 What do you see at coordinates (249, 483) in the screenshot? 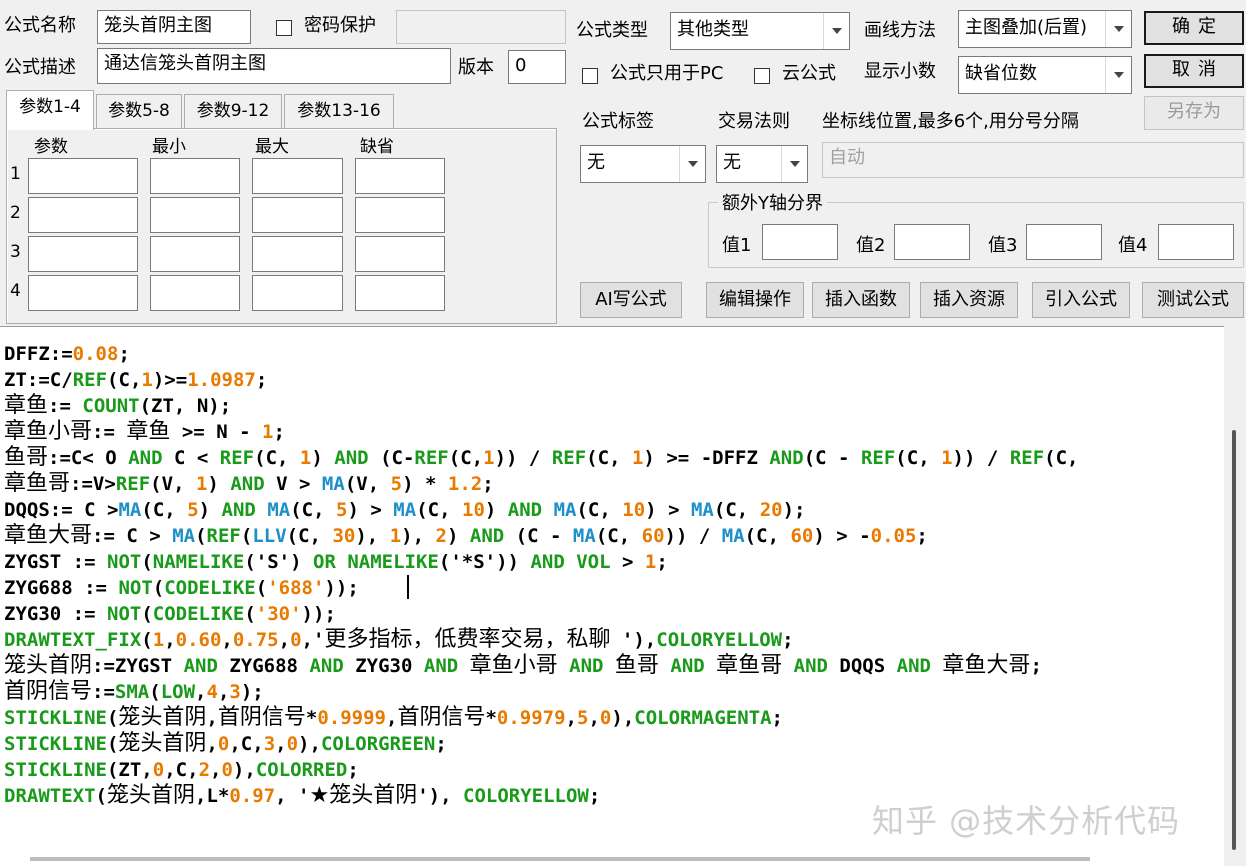
I see `code-line: 章鱼哥:=V>REF(V, 1) AND V > MA(V, 5) * 1.2;` at bounding box center [249, 483].